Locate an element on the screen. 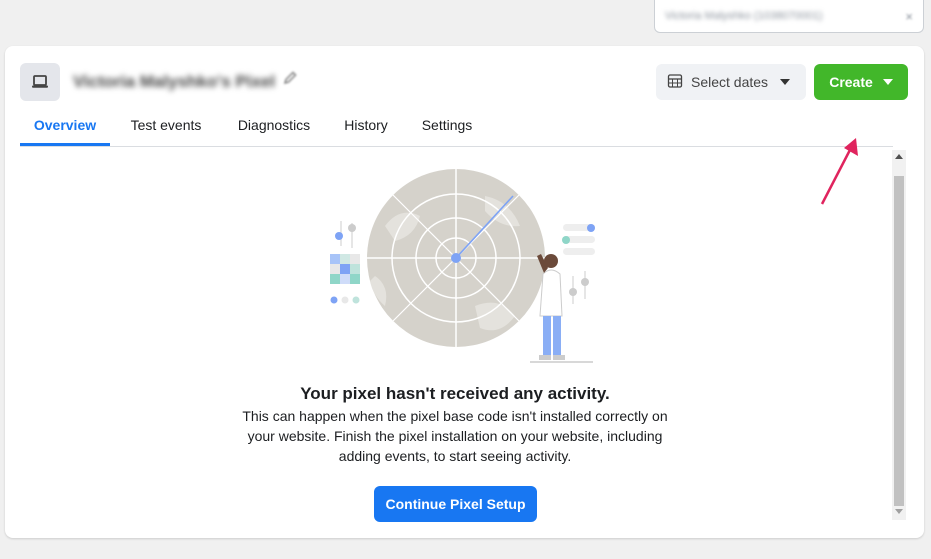 Image resolution: width=931 pixels, height=559 pixels. tab-history: History is located at coordinates (366, 127).